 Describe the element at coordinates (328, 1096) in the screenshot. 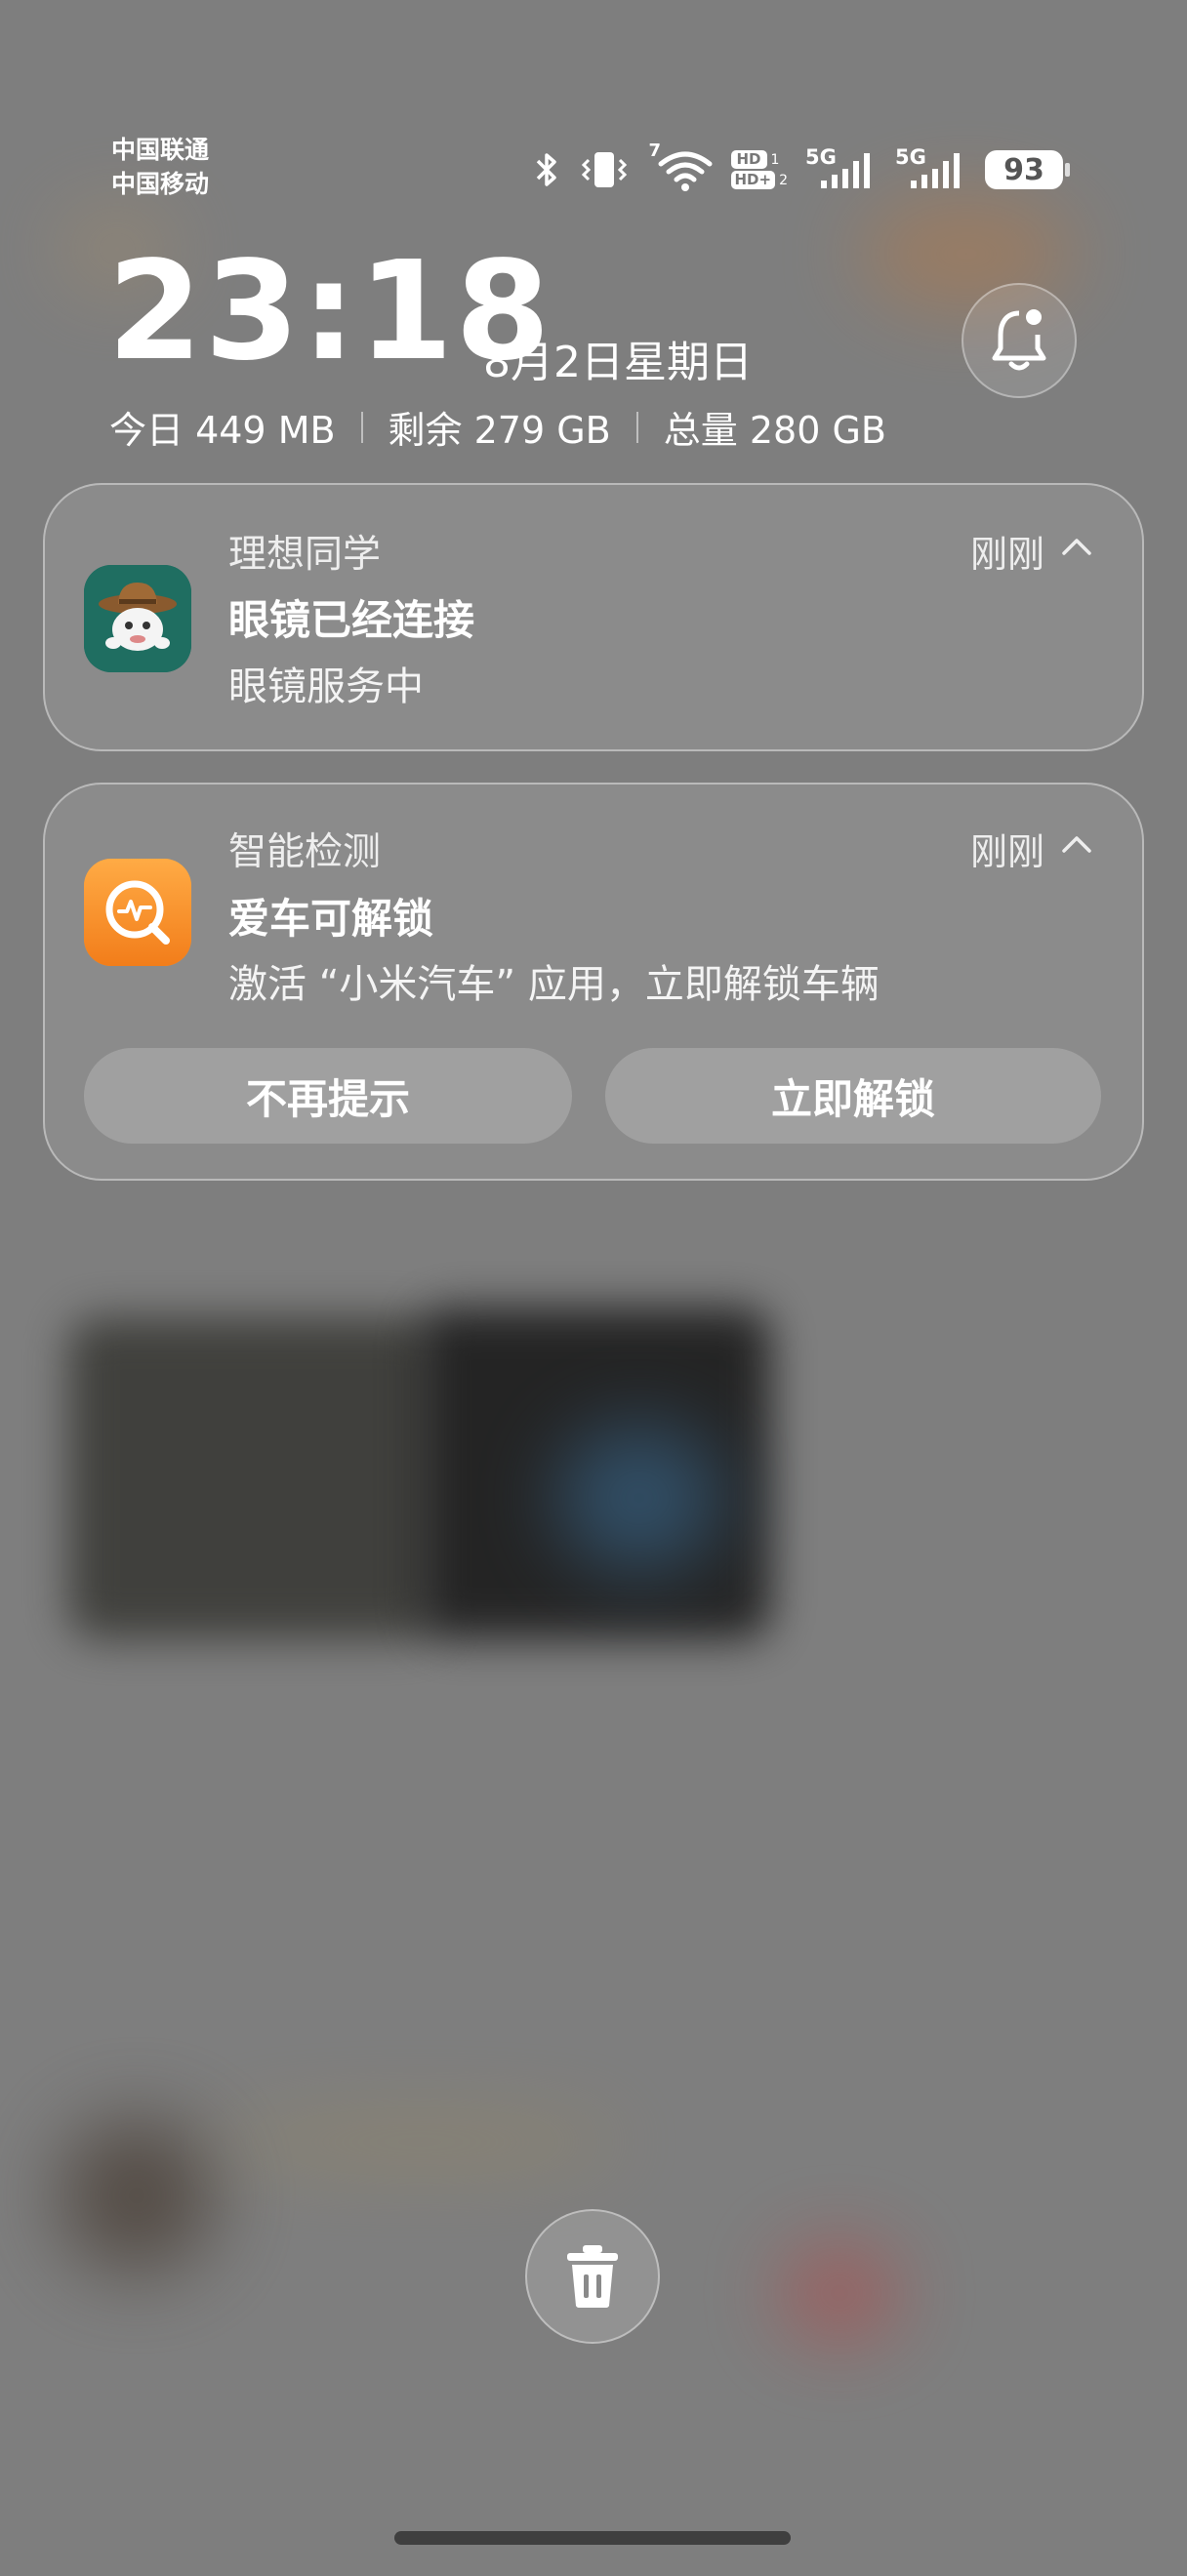

I see `dont-remind-button: 不再提示` at that location.